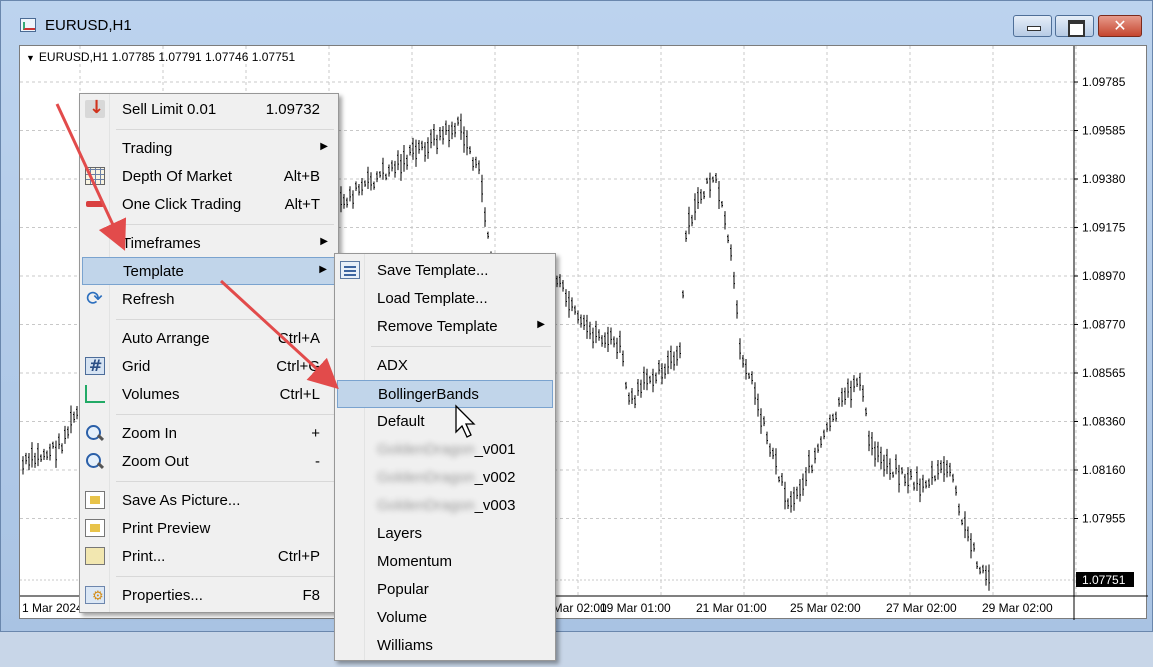 The width and height of the screenshot is (1153, 667). I want to click on menu-item-template-volume: Volume, so click(445, 617).